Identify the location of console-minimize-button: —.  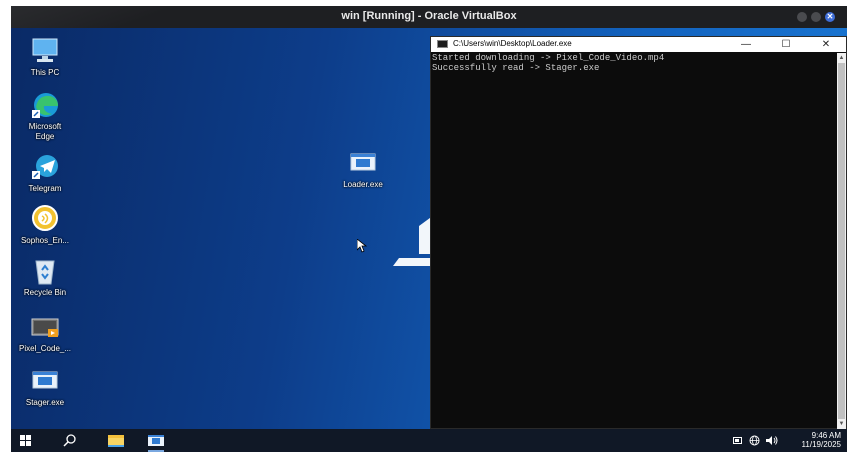
(746, 44).